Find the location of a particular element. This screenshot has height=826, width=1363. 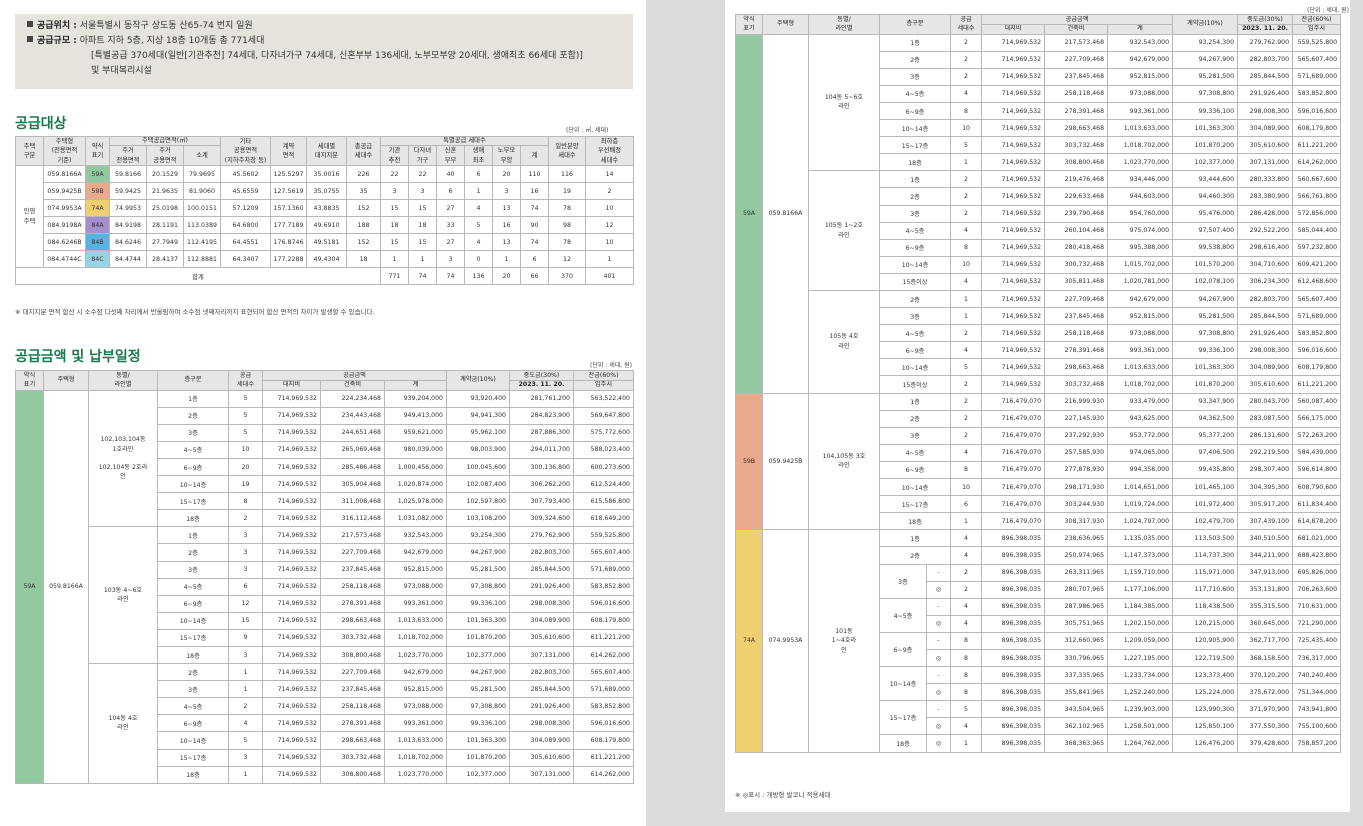

building-line: 101동 1~4호라인 is located at coordinates (844, 640).